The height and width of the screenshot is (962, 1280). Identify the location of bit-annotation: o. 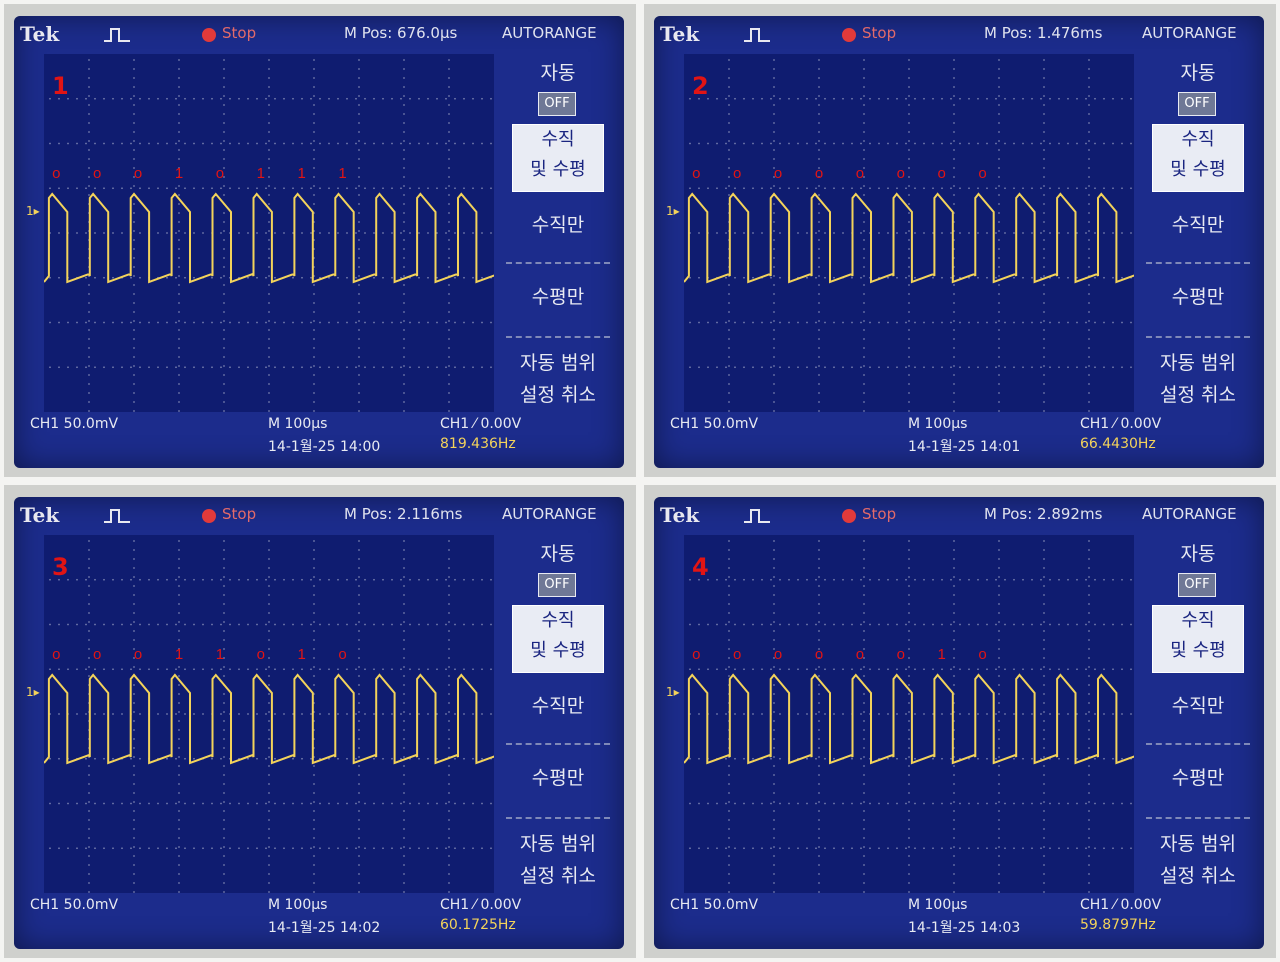
(737, 173).